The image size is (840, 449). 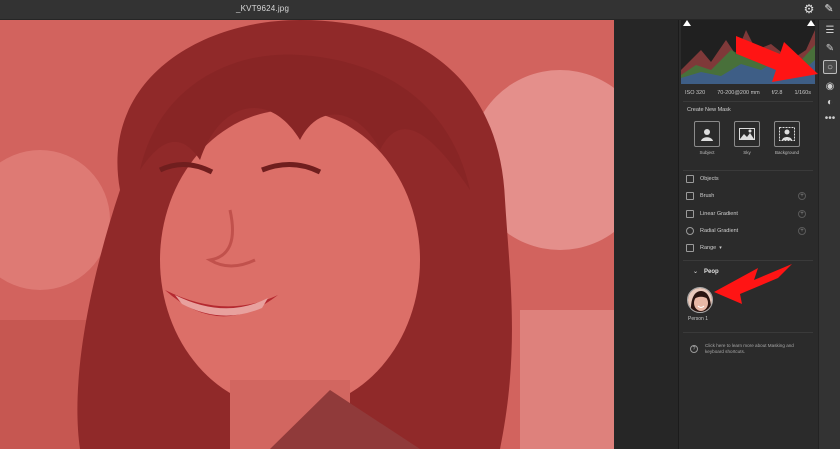 I want to click on linear-gradient-add-icon: +, so click(x=802, y=214).